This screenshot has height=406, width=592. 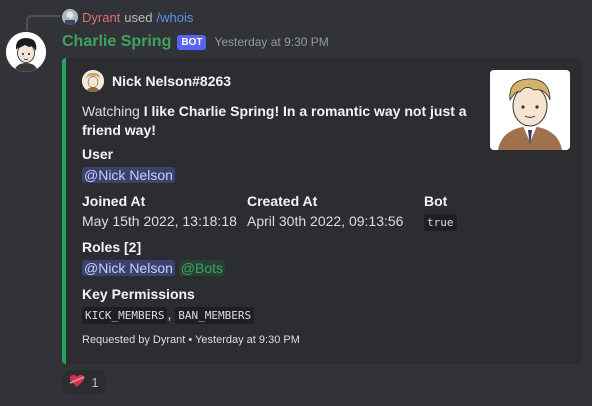 What do you see at coordinates (128, 268) in the screenshot?
I see `role-mention-nick: @Nick Nelson` at bounding box center [128, 268].